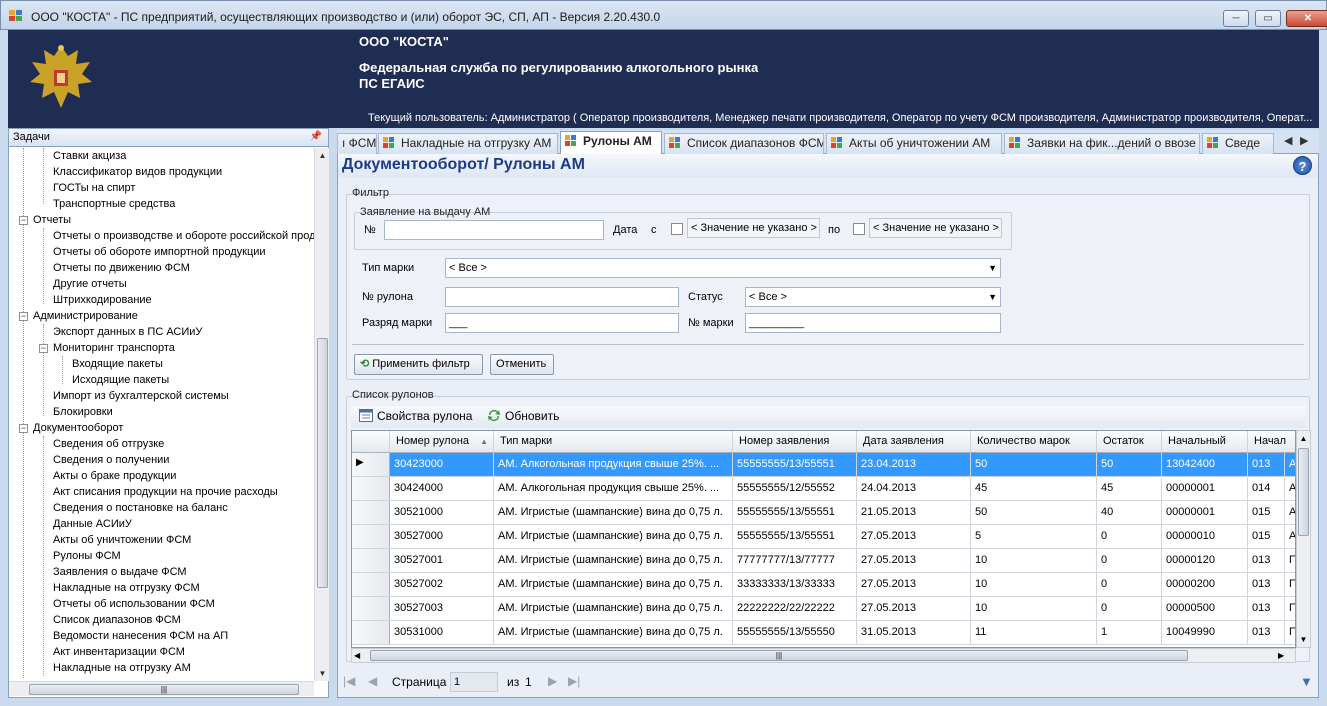 The height and width of the screenshot is (706, 1327). I want to click on table-cell: 00000120, so click(1205, 561).